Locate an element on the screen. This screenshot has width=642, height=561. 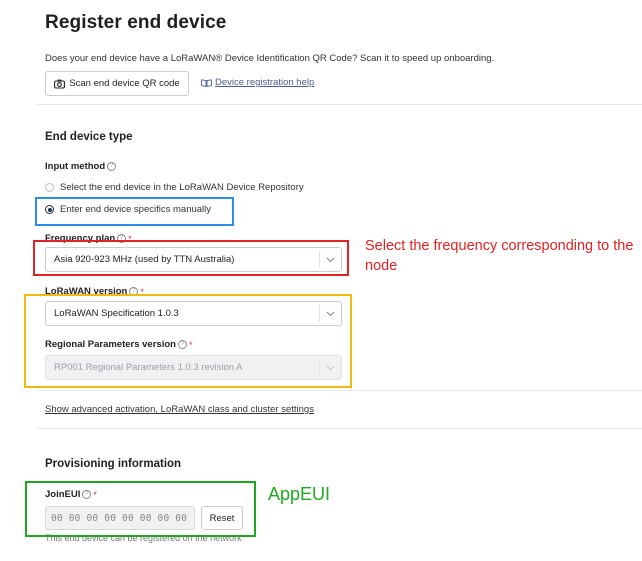
scan-qr-button: Scan end device QR code is located at coordinates (117, 83).